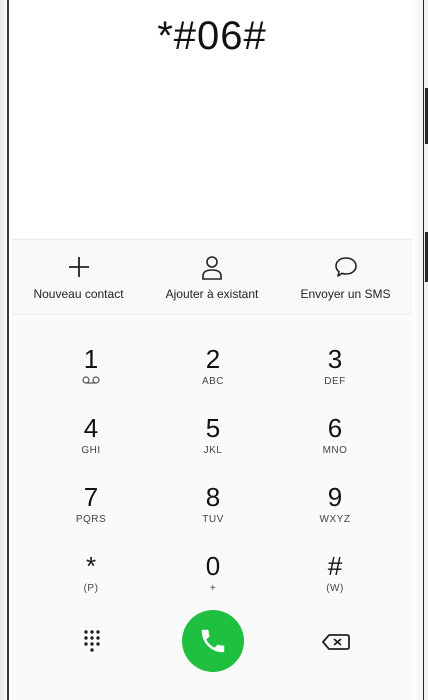 This screenshot has height=700, width=428. Describe the element at coordinates (91, 450) in the screenshot. I see `key-letters: GHI` at that location.